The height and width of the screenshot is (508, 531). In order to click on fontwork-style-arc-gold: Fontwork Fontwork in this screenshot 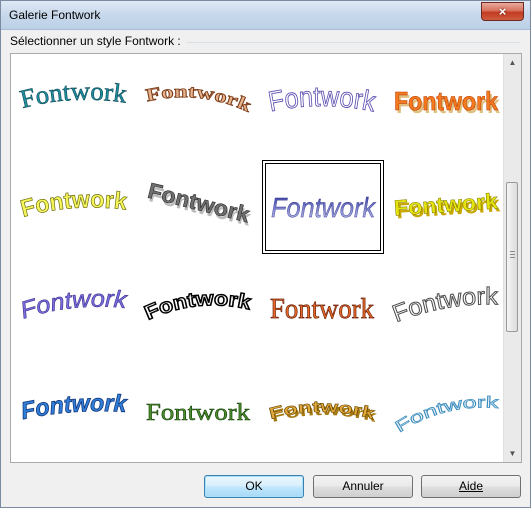, I will do `click(323, 411)`.